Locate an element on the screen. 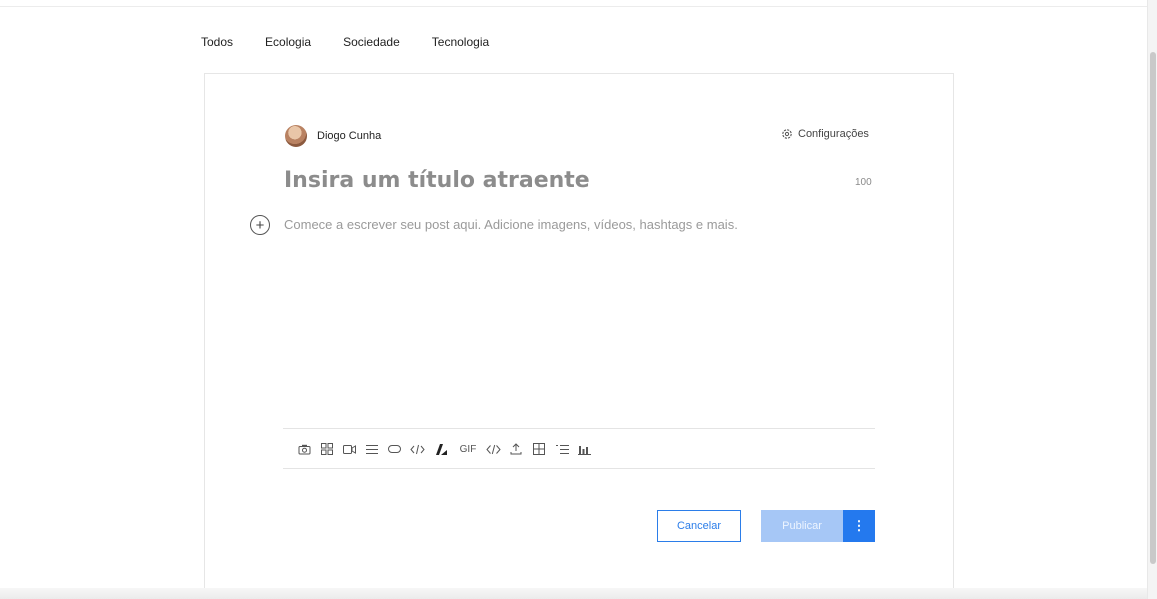 The height and width of the screenshot is (599, 1157). editor-toolbar: GIF is located at coordinates (579, 448).